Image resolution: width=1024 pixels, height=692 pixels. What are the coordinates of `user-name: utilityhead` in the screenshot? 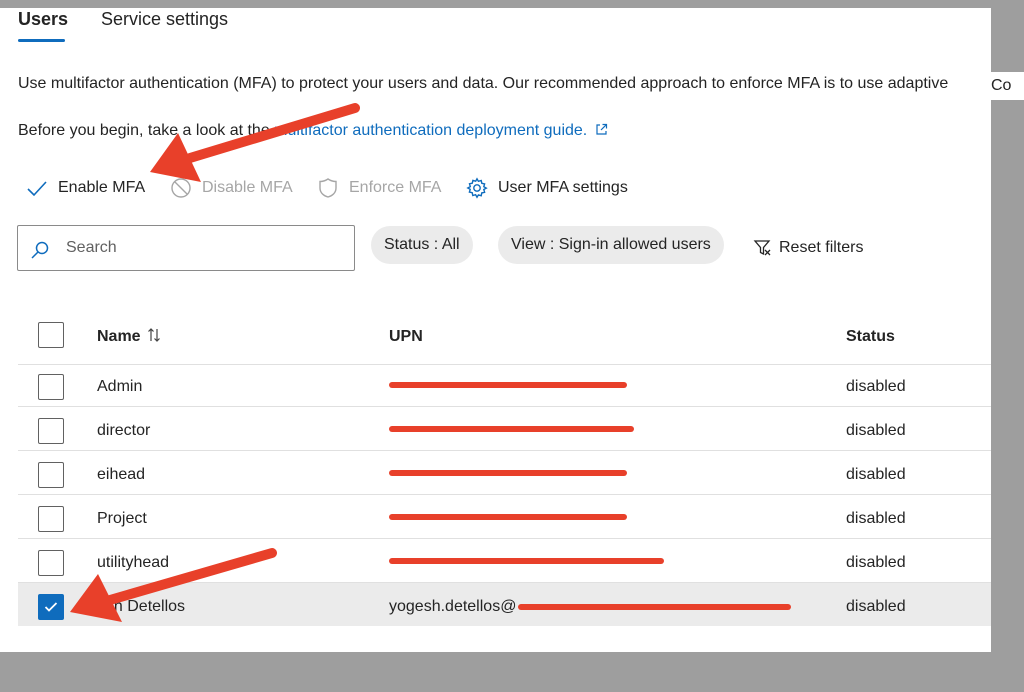 It's located at (133, 563).